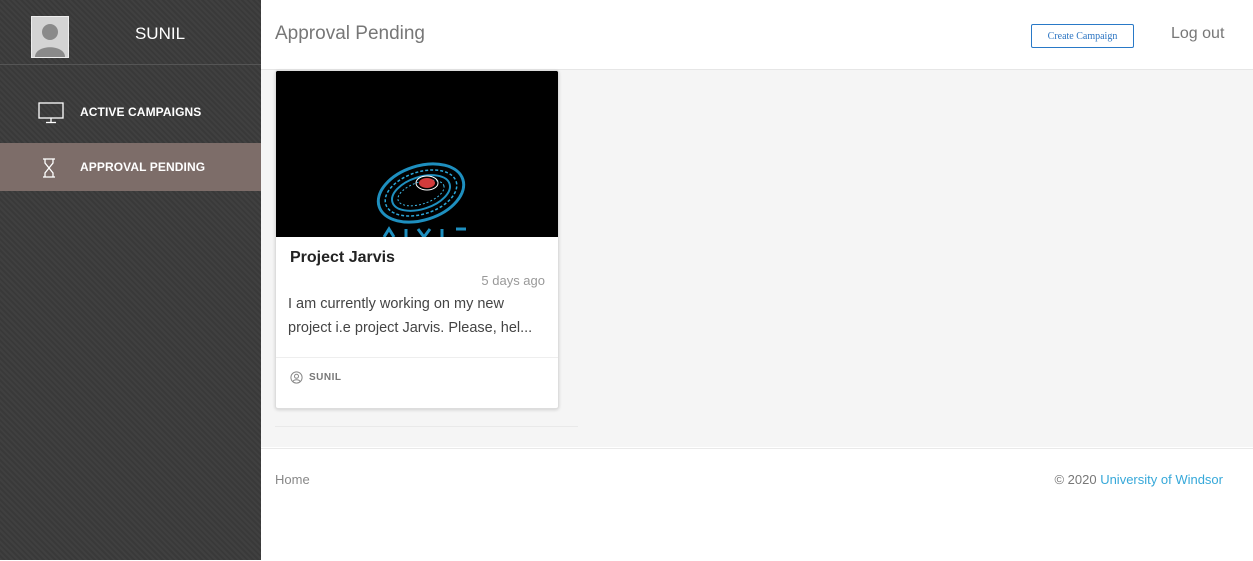 The width and height of the screenshot is (1253, 561). I want to click on monitor-icon, so click(51, 113).